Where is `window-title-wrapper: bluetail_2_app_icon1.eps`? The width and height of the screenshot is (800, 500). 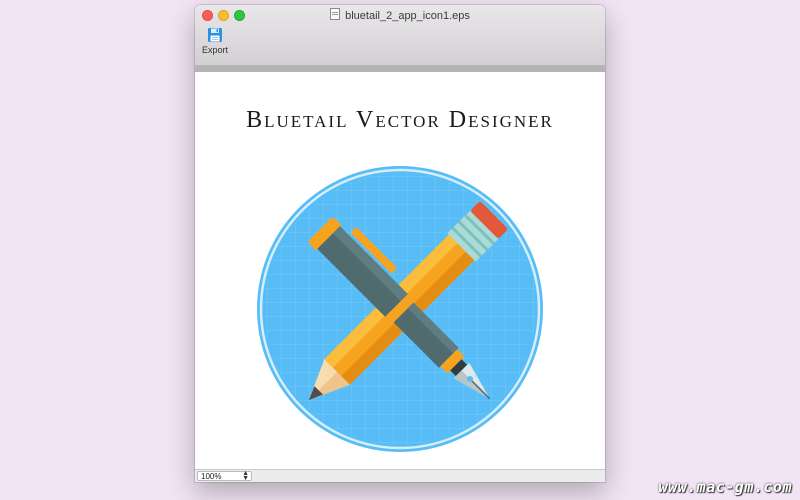 window-title-wrapper: bluetail_2_app_icon1.eps is located at coordinates (400, 15).